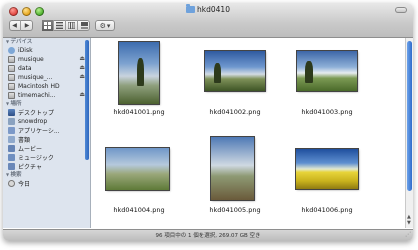 The image size is (418, 250). Describe the element at coordinates (46, 104) in the screenshot. I see `sidebar-section-places: 場所` at that location.